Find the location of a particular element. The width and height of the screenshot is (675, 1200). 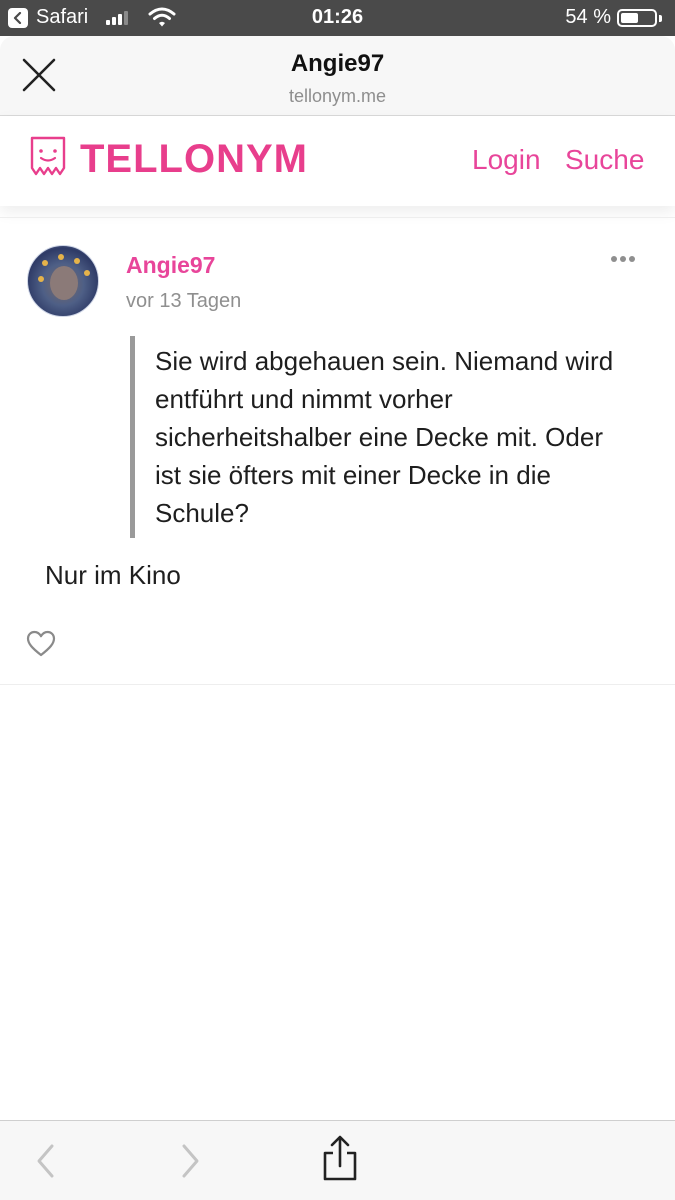

browser-title: Angie97 is located at coordinates (337, 63).